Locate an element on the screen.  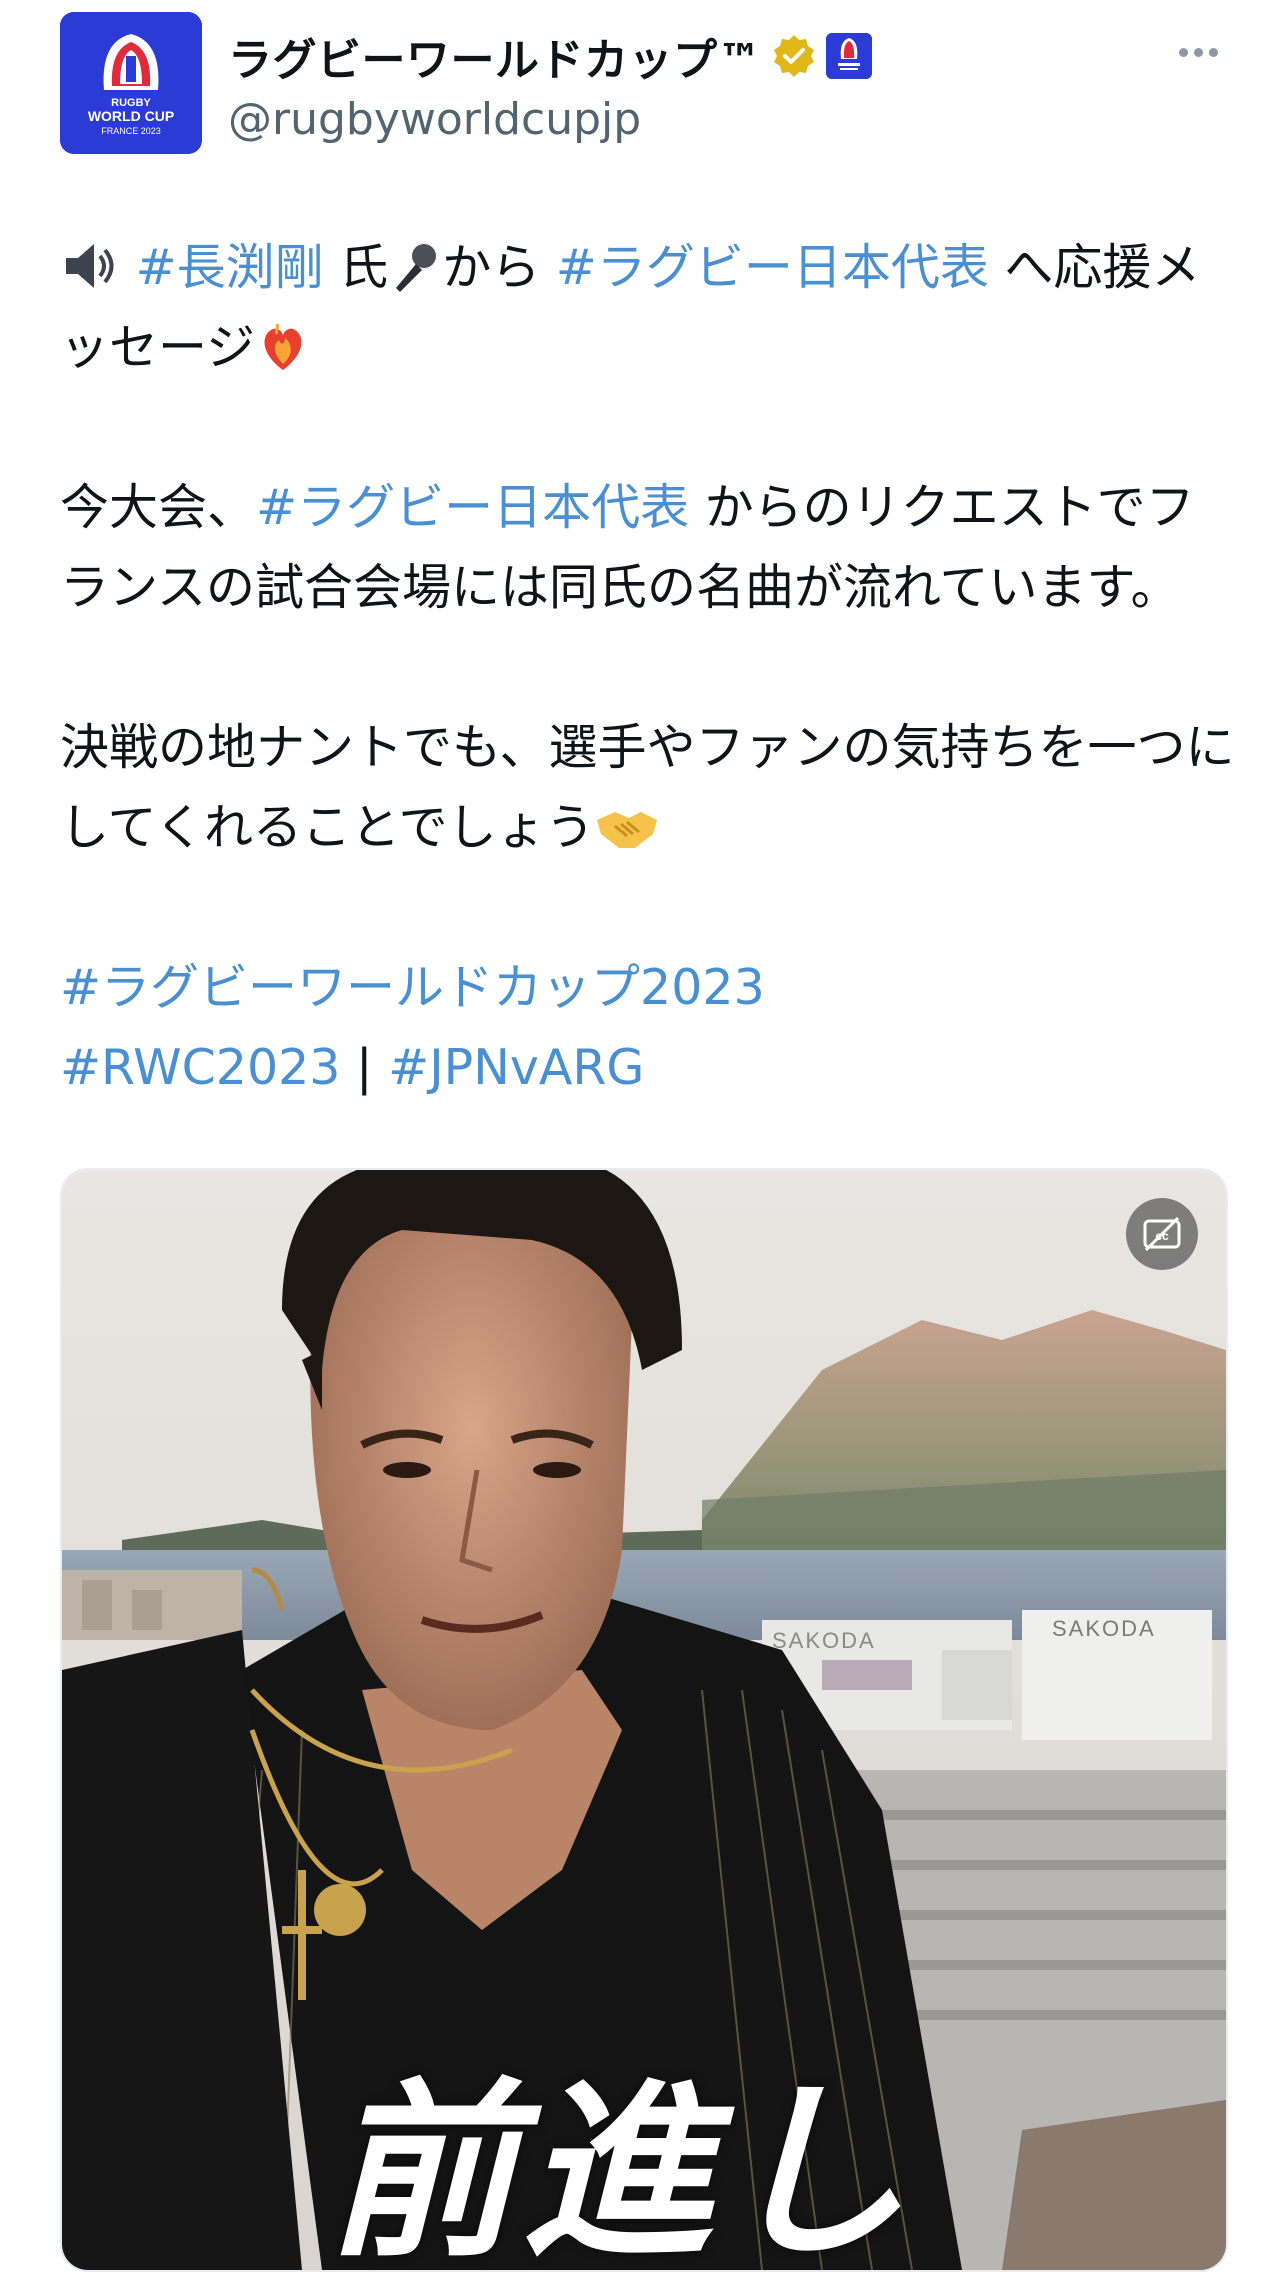
hashtag-link: #RWC2023 is located at coordinates (200, 1067).